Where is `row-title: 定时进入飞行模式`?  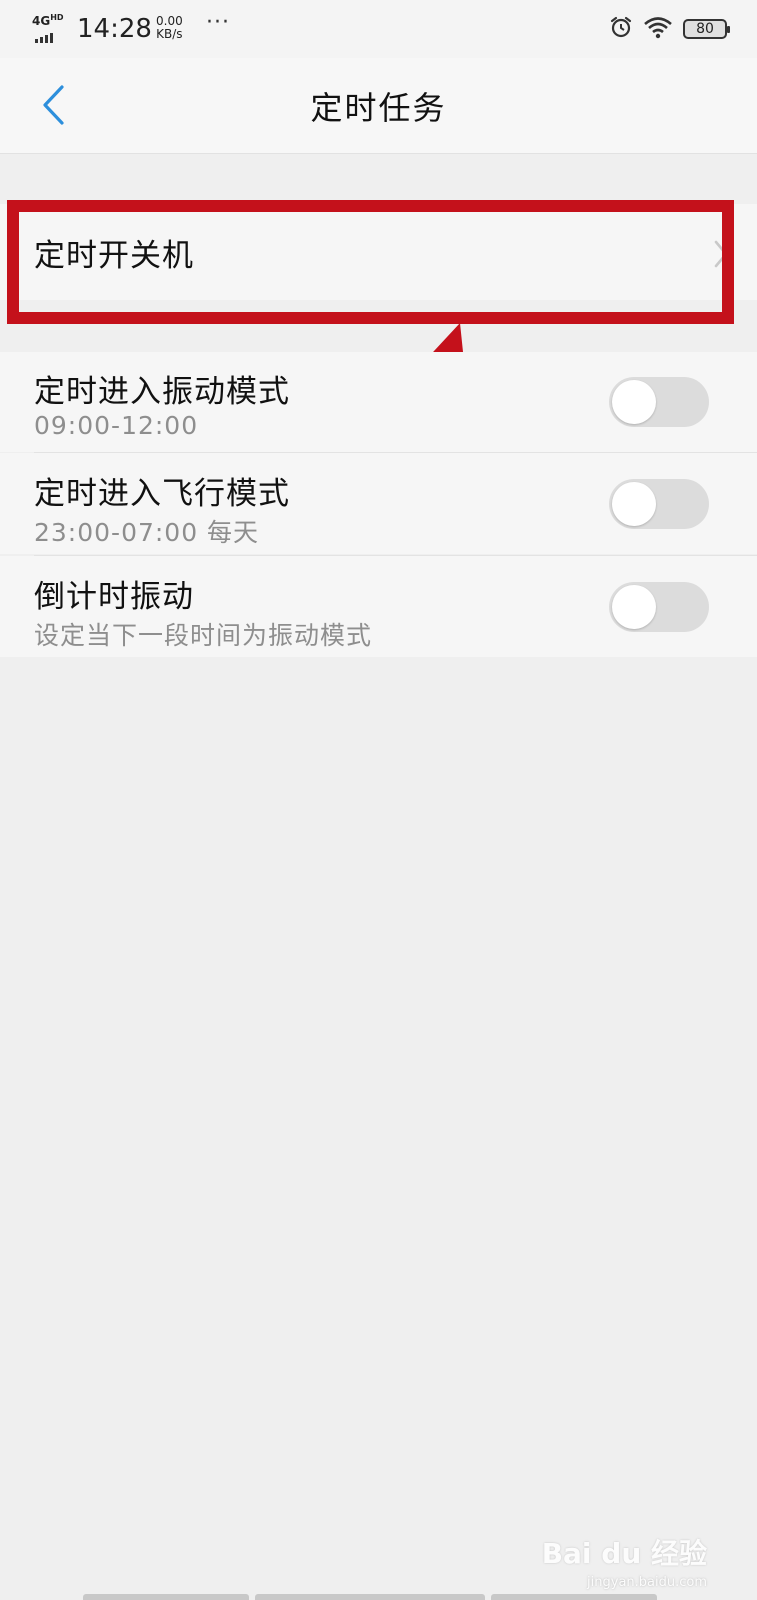
row-title: 定时进入飞行模式 is located at coordinates (162, 494).